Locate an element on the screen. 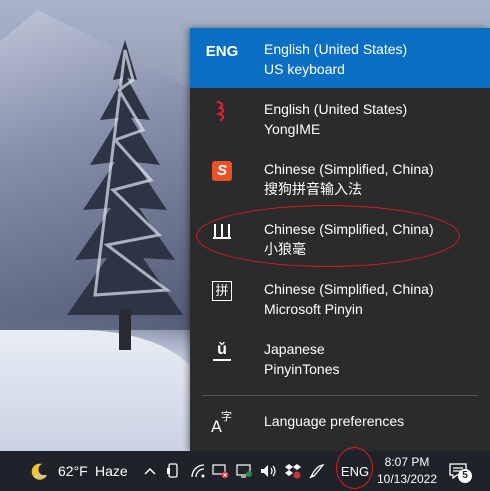 Image resolution: width=490 pixels, height=491 pixels. language-preferences-label: Language preferences is located at coordinates (334, 421).